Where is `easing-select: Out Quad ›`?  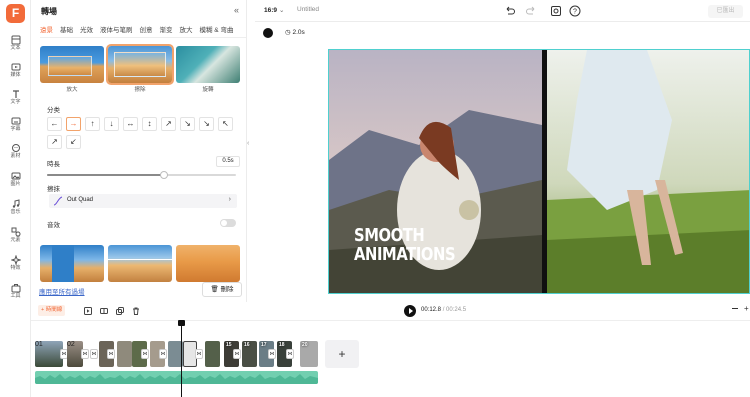
easing-select: Out Quad › is located at coordinates (143, 201).